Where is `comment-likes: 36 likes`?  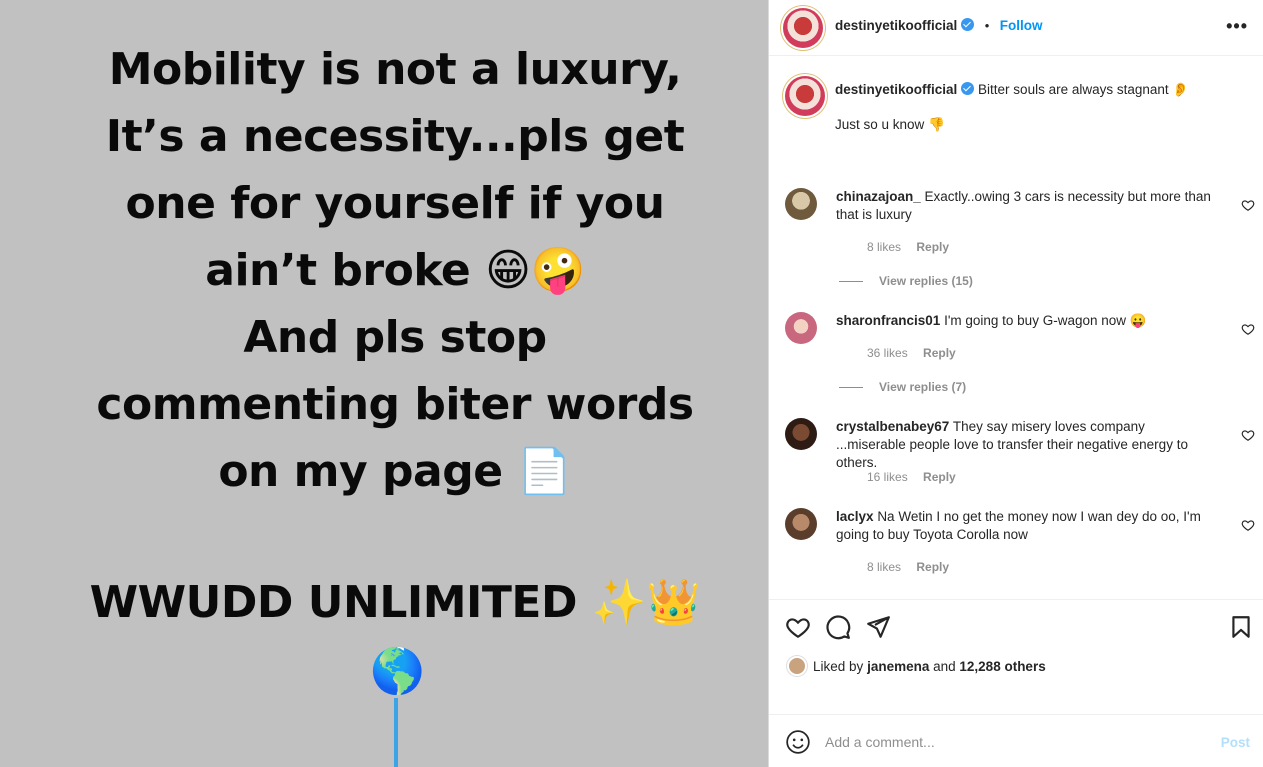 comment-likes: 36 likes is located at coordinates (887, 353).